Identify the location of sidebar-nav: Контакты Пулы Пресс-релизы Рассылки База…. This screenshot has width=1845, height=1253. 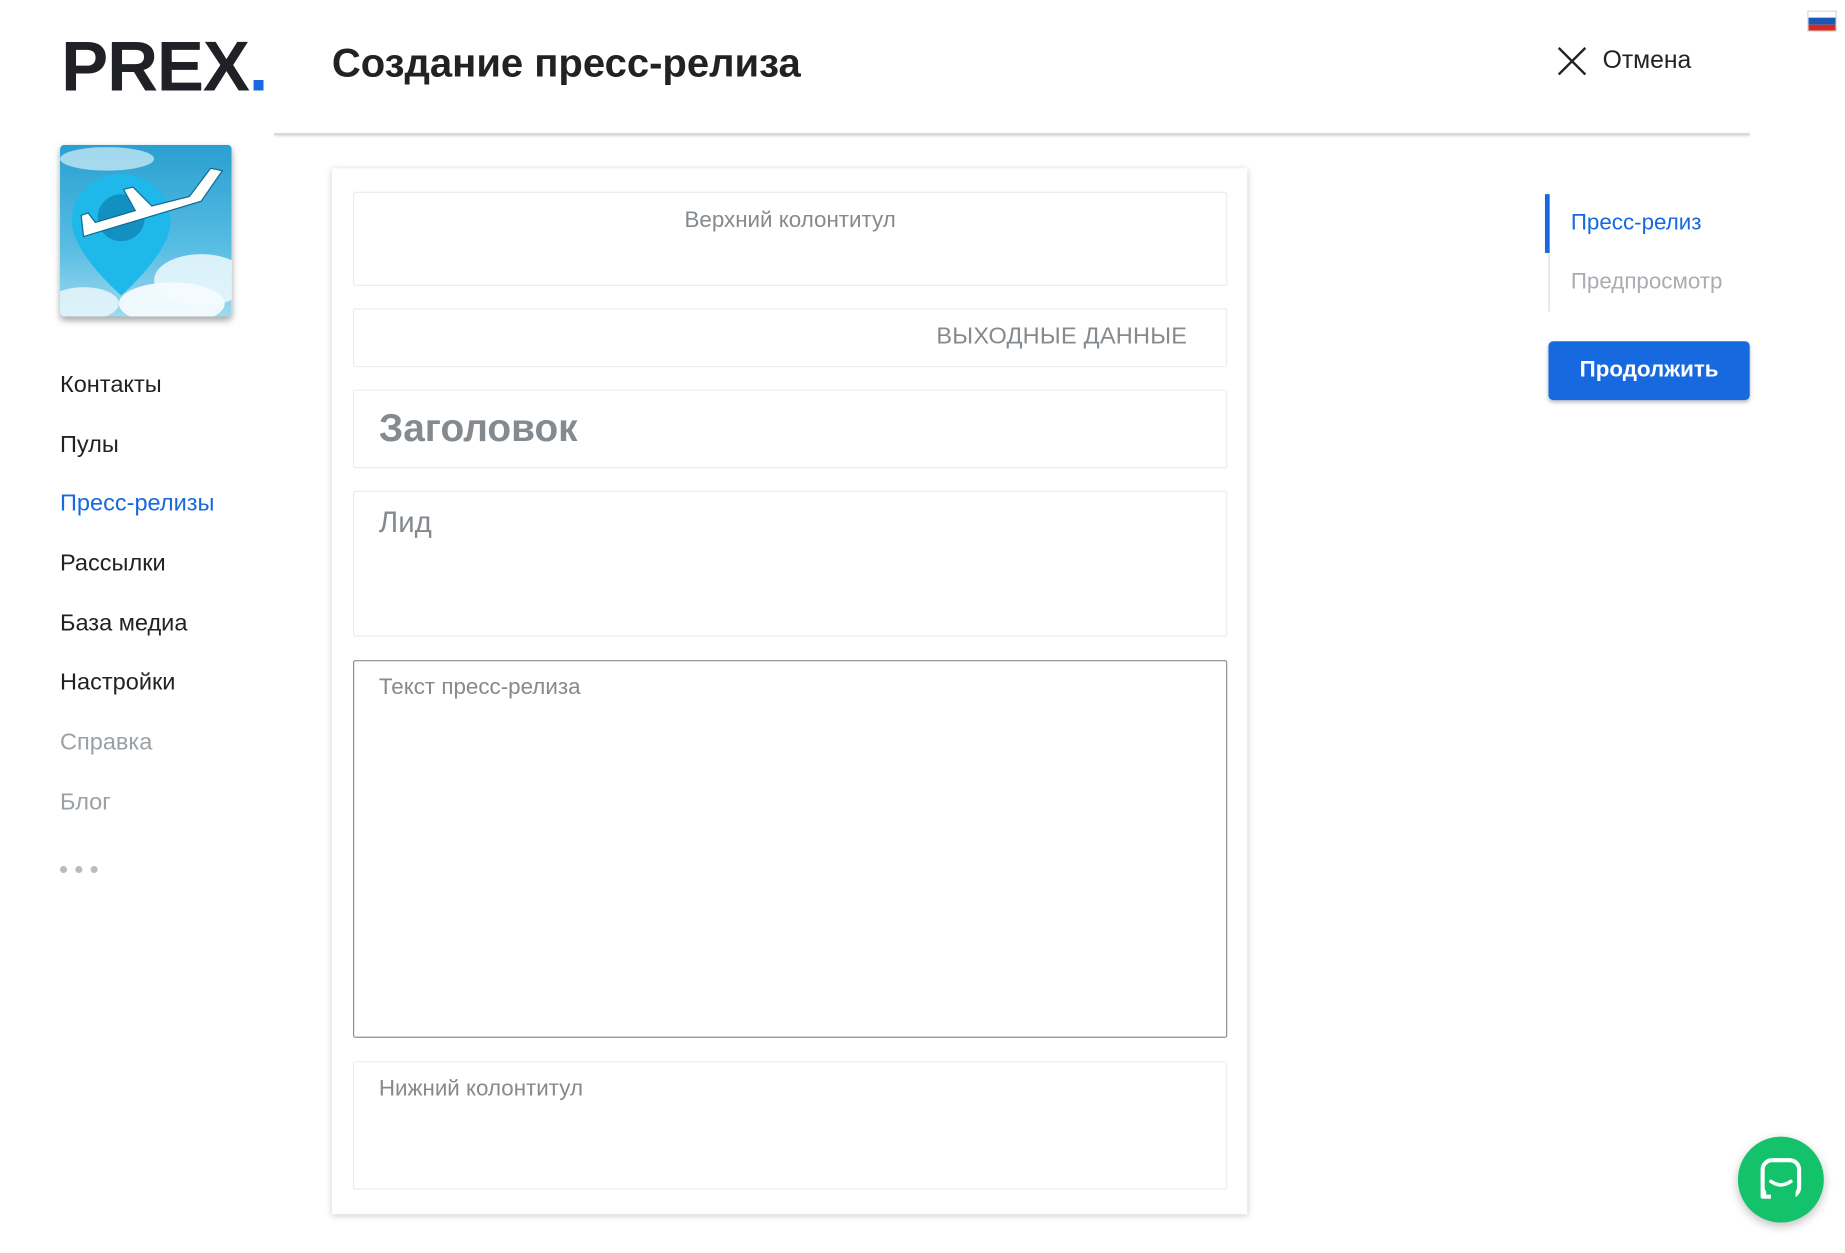
(137, 633).